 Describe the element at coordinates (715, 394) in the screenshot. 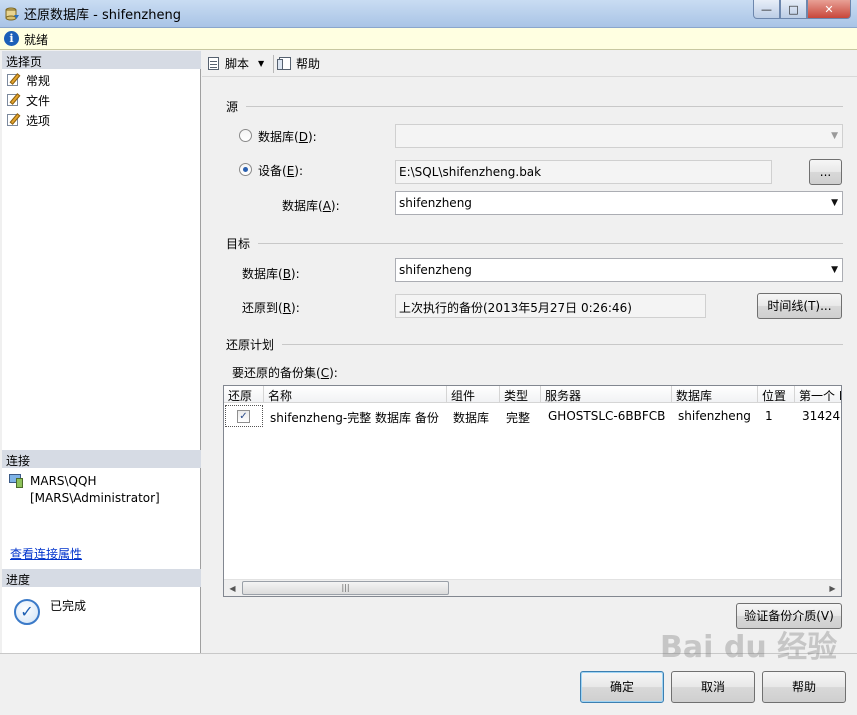

I see `column-header-database: 数据库` at that location.